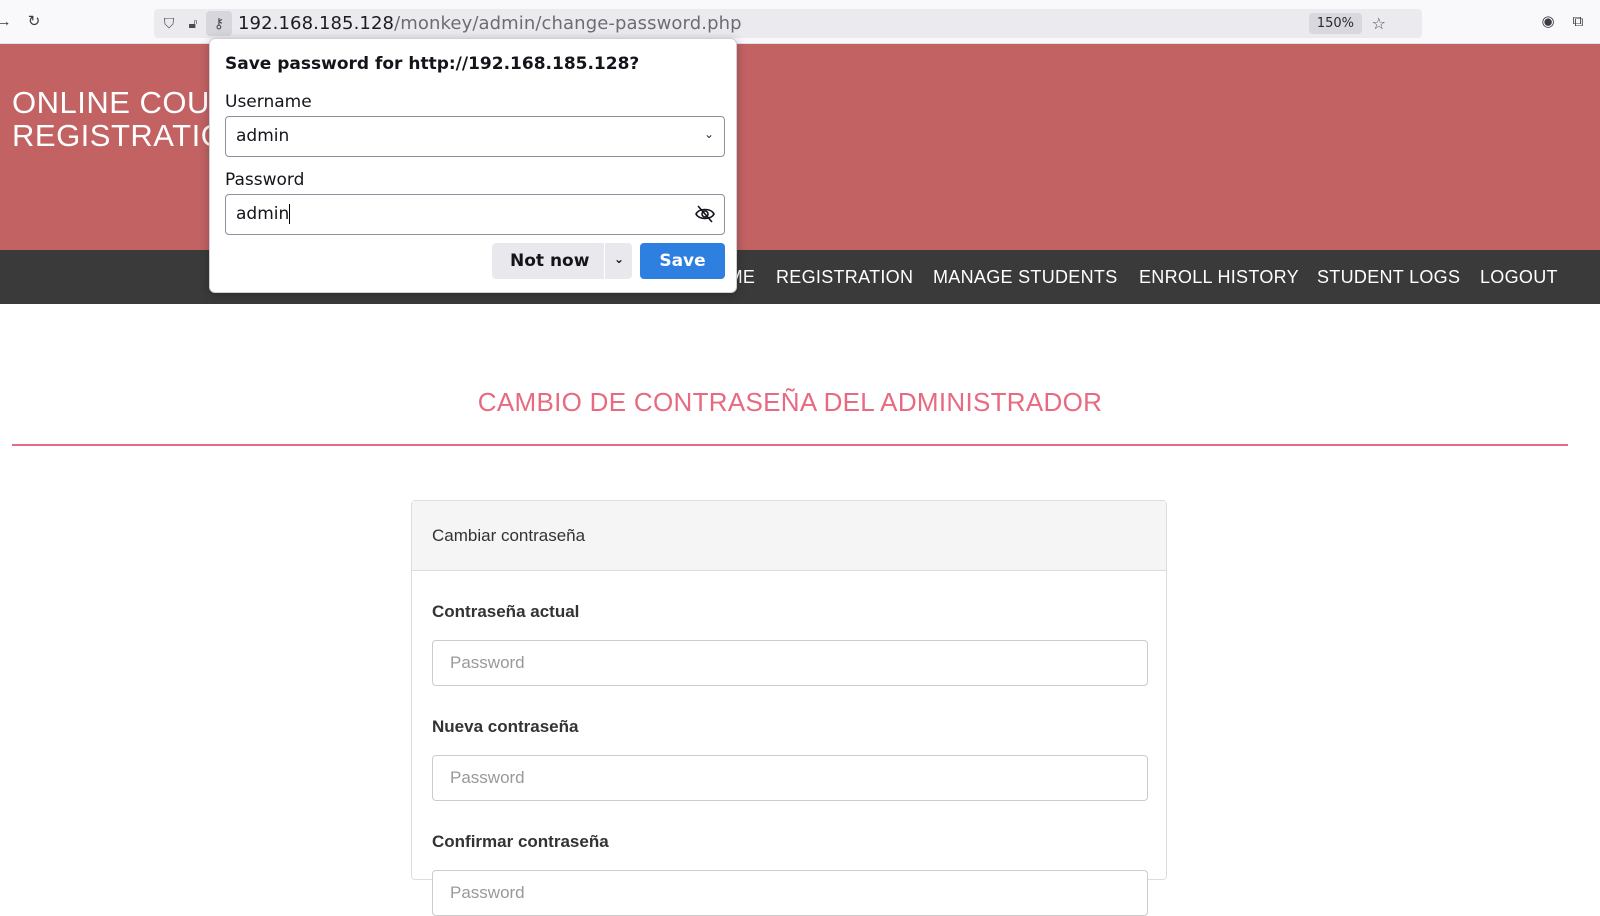  What do you see at coordinates (475, 136) in the screenshot?
I see `username-field: admin ⌄` at bounding box center [475, 136].